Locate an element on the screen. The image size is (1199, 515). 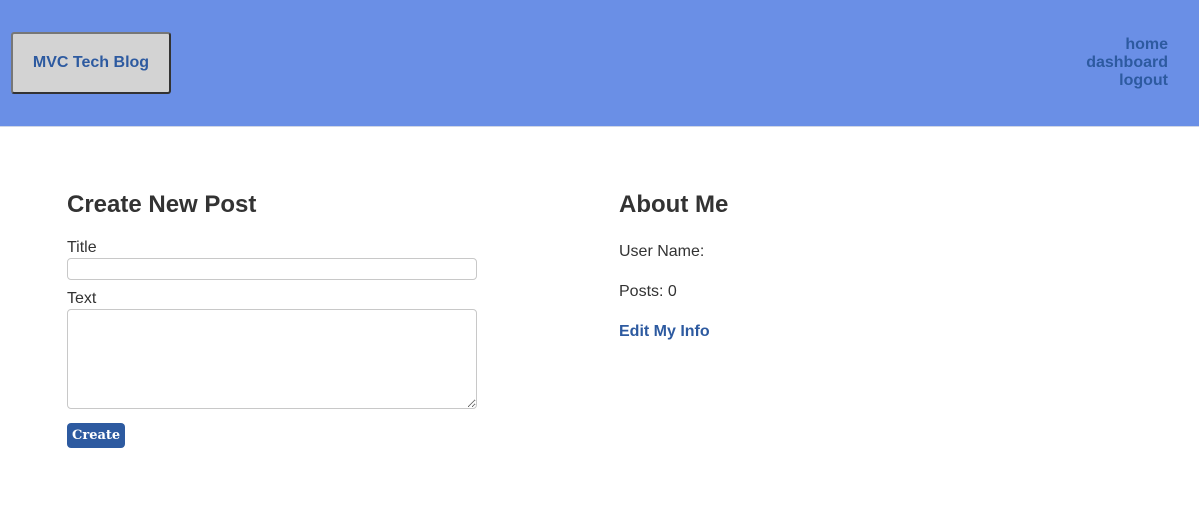
nav-dashboard-link: dashboard is located at coordinates (1127, 63).